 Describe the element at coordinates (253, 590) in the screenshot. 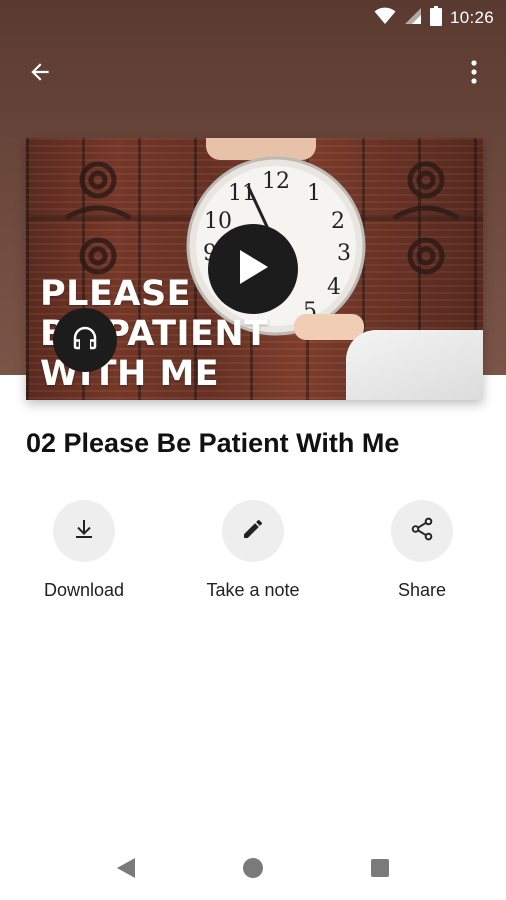

I see `take-note-label: Take a note` at that location.